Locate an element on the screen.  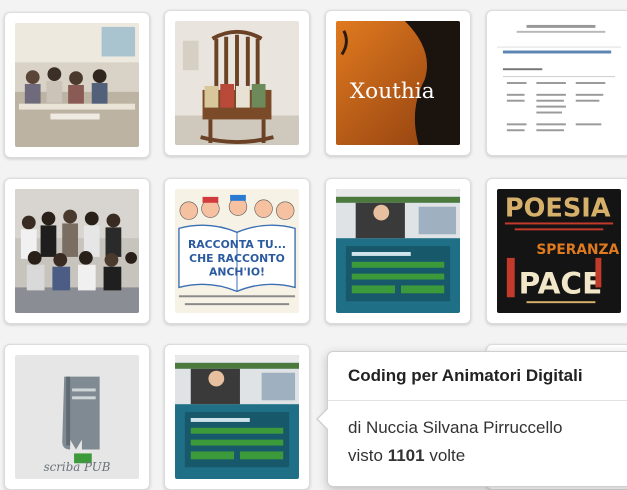
book-tile-poesia: POESIA SPERANZA PACE is located at coordinates (556, 251).